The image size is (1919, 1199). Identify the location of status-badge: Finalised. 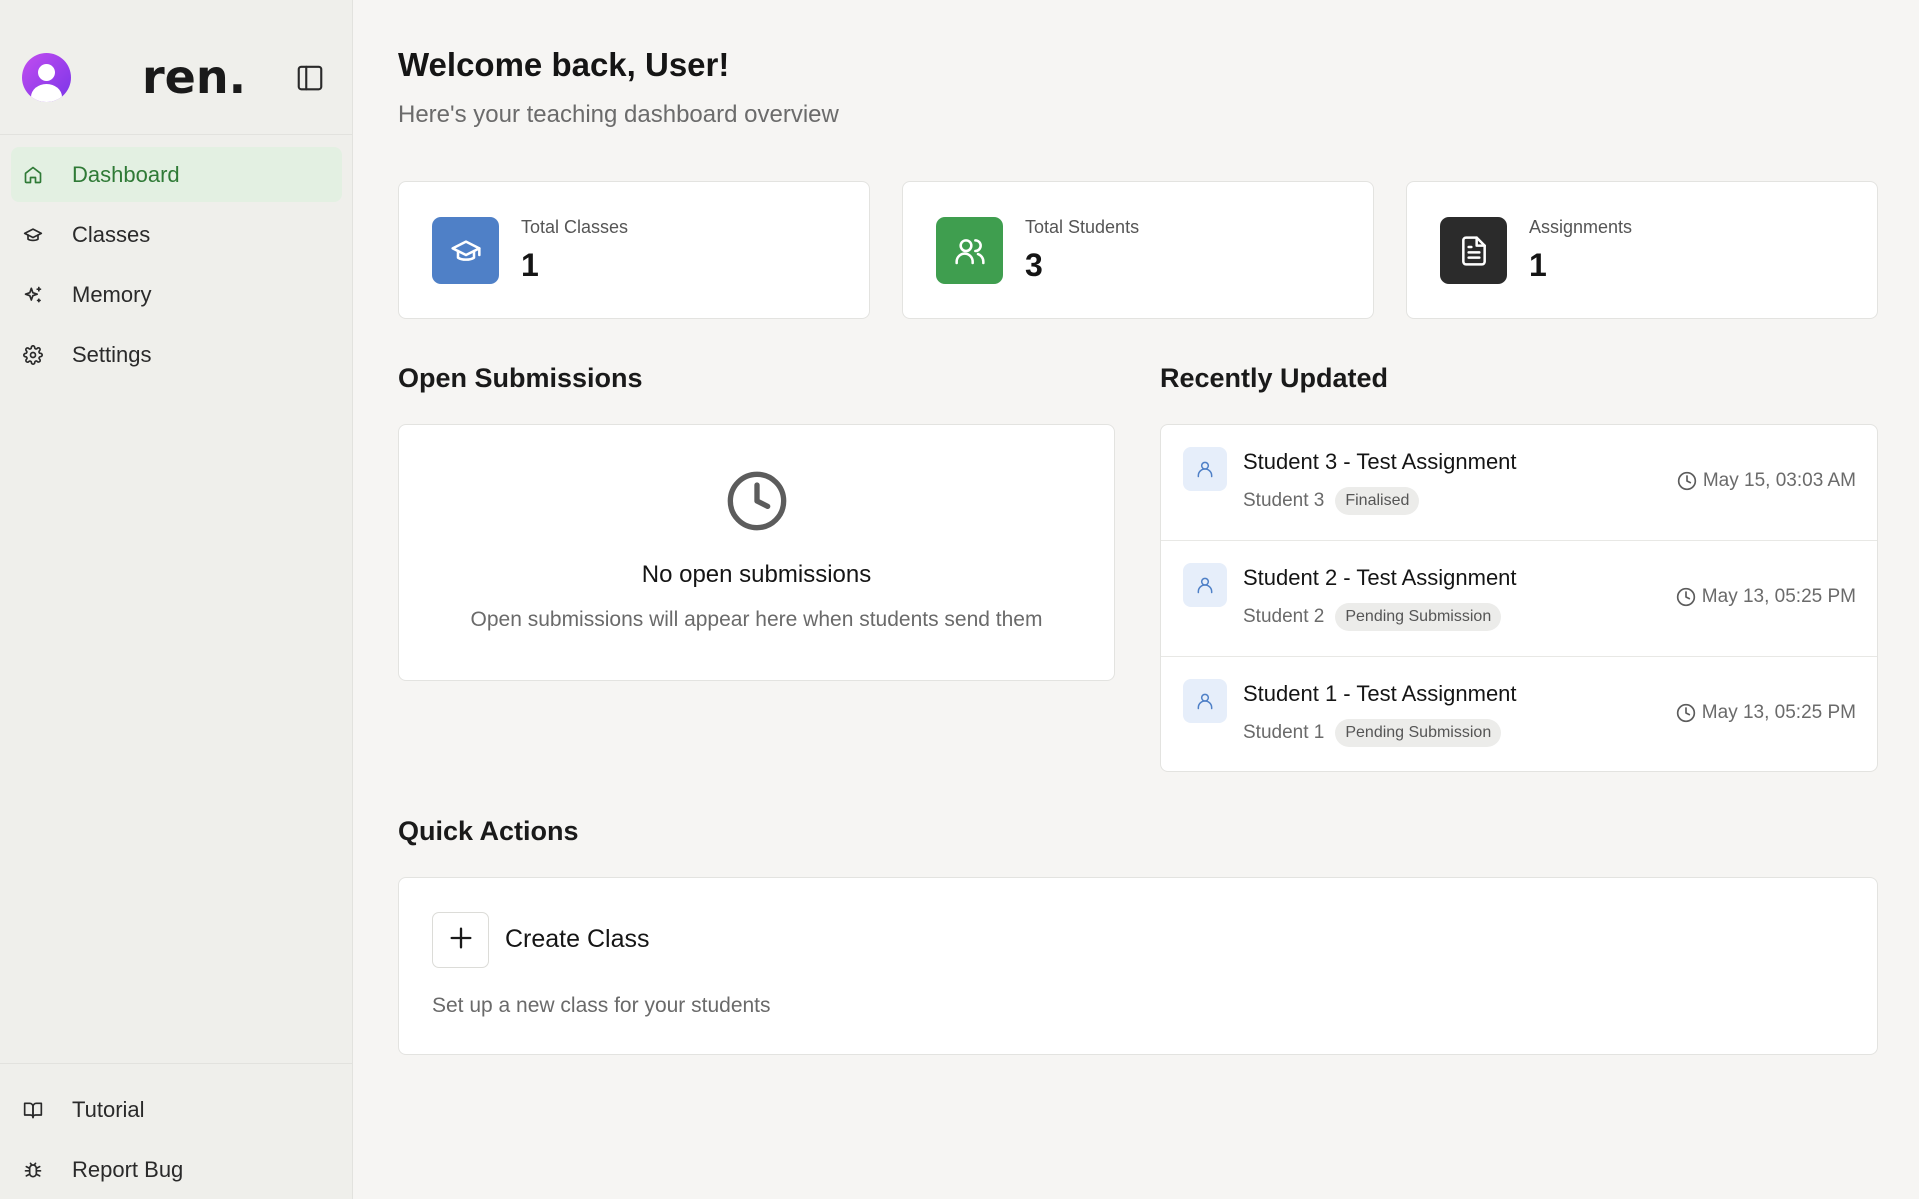
(1377, 501).